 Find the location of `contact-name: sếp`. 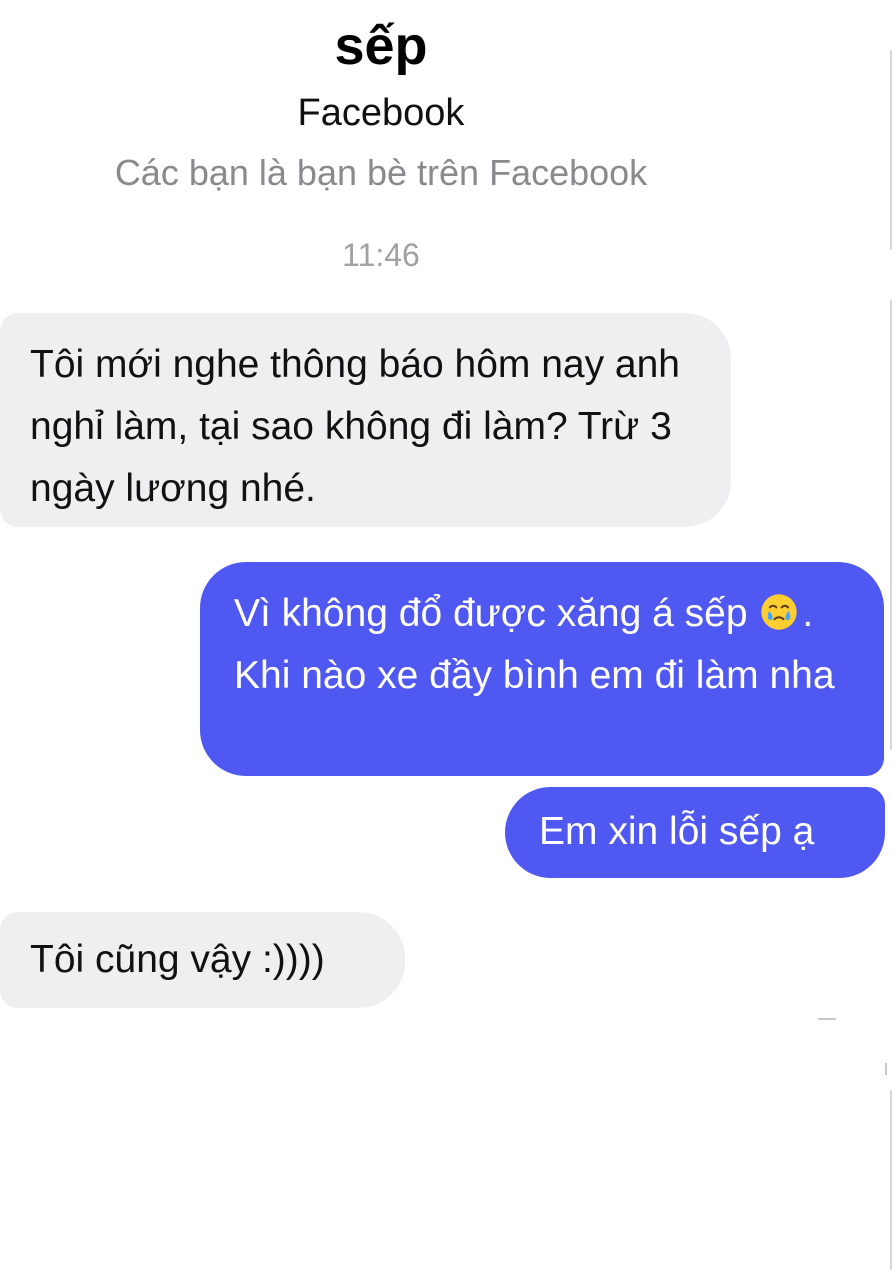

contact-name: sếp is located at coordinates (381, 46).